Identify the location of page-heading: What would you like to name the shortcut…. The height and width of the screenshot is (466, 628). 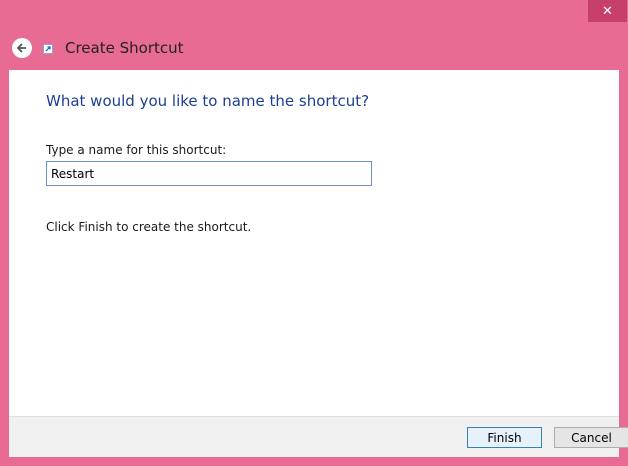
(208, 101).